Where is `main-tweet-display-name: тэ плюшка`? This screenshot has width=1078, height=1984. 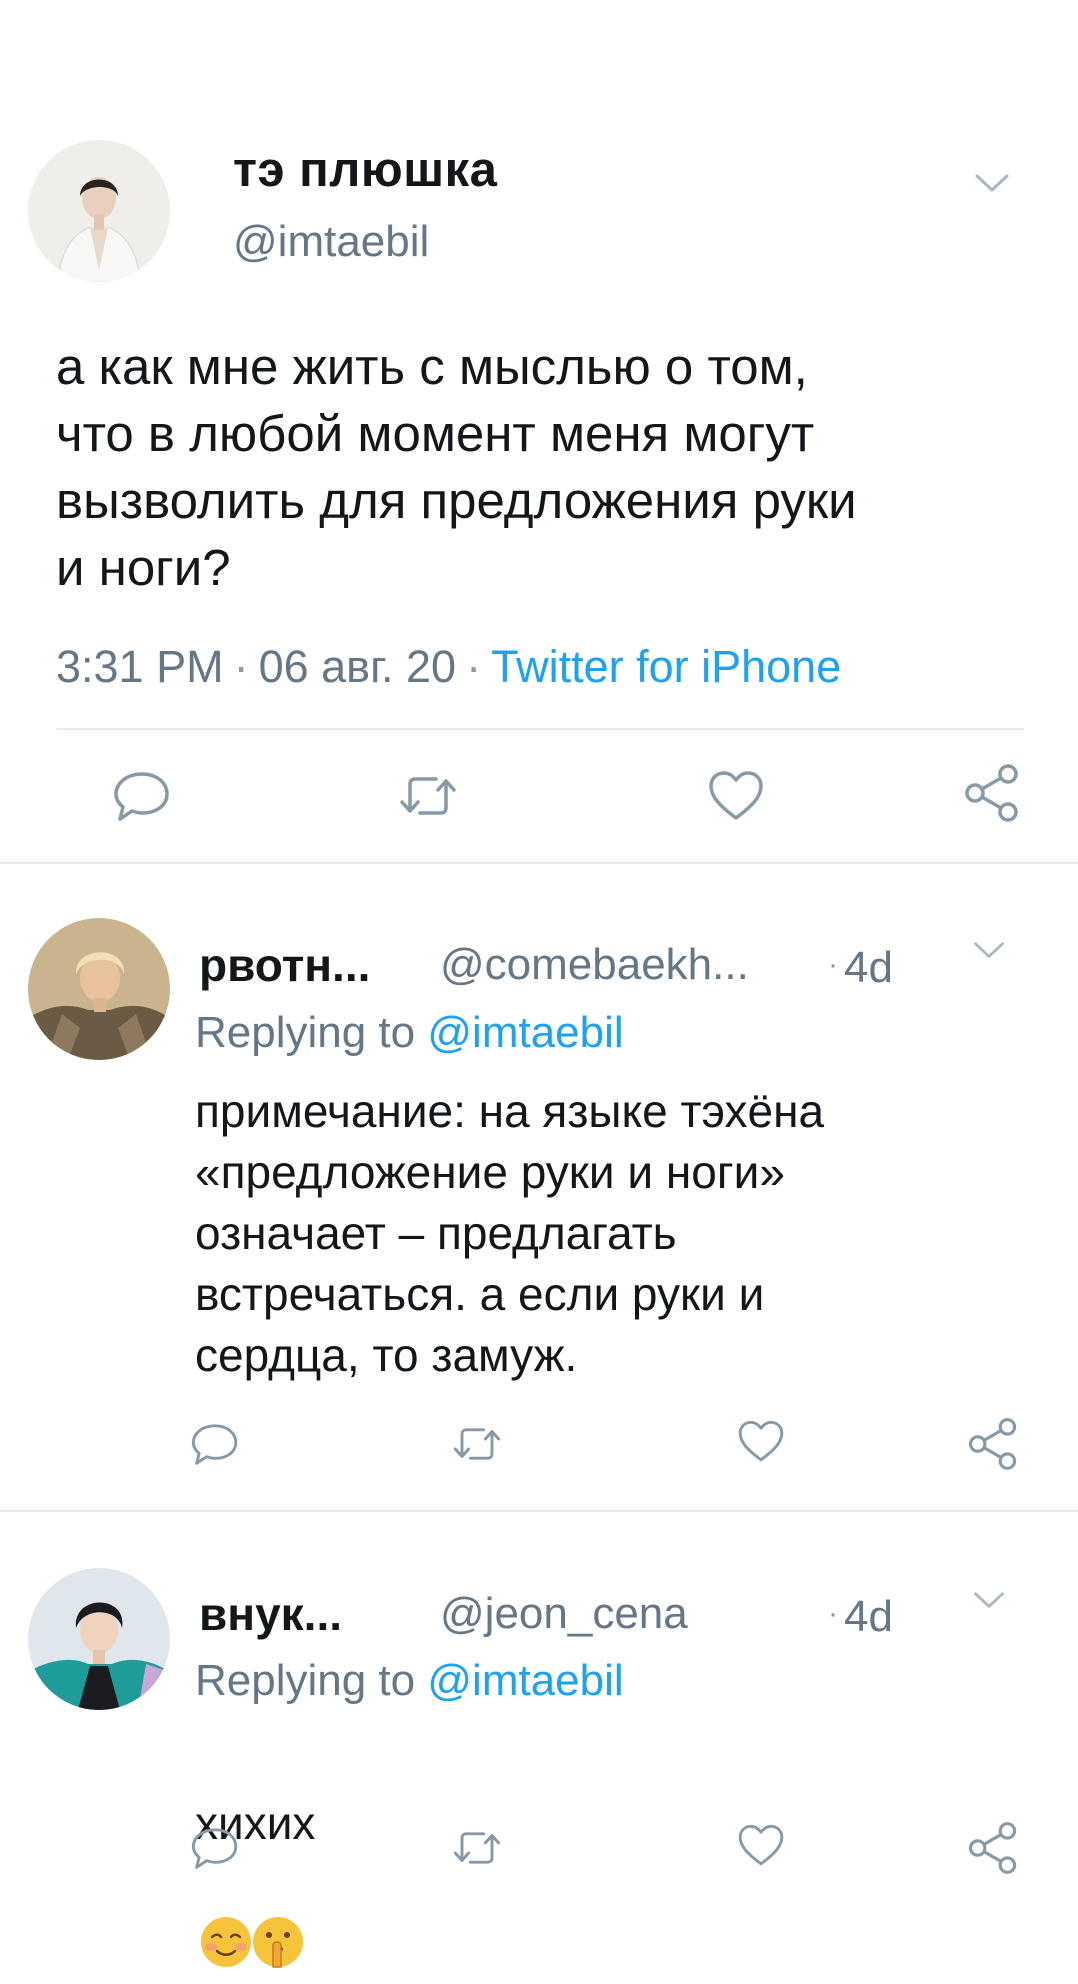
main-tweet-display-name: тэ плюшка is located at coordinates (365, 170).